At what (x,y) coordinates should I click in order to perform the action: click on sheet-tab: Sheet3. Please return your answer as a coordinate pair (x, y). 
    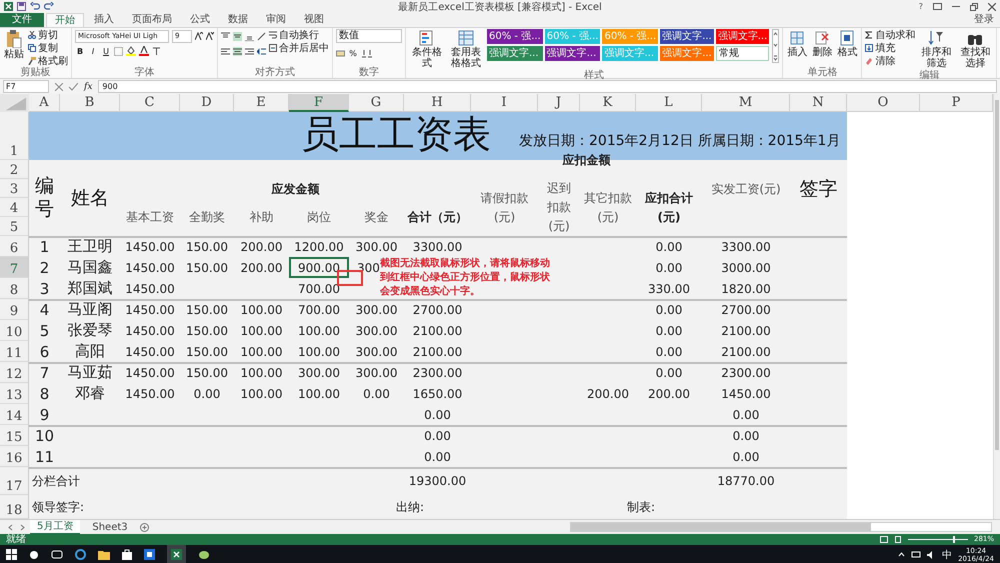
    Looking at the image, I should click on (110, 527).